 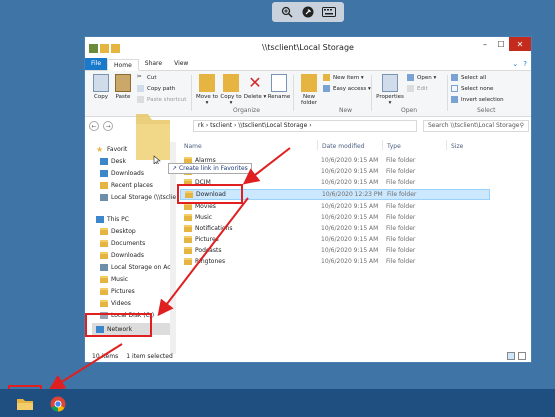 I want to click on chrome-taskbar-button, so click(x=58, y=404).